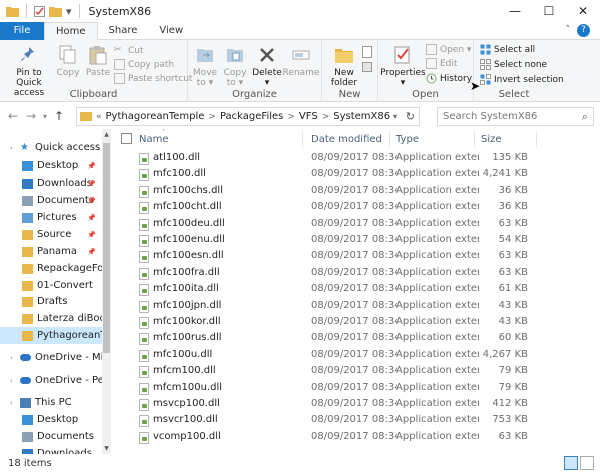  I want to click on move-to-button: Move to ▾, so click(205, 66).